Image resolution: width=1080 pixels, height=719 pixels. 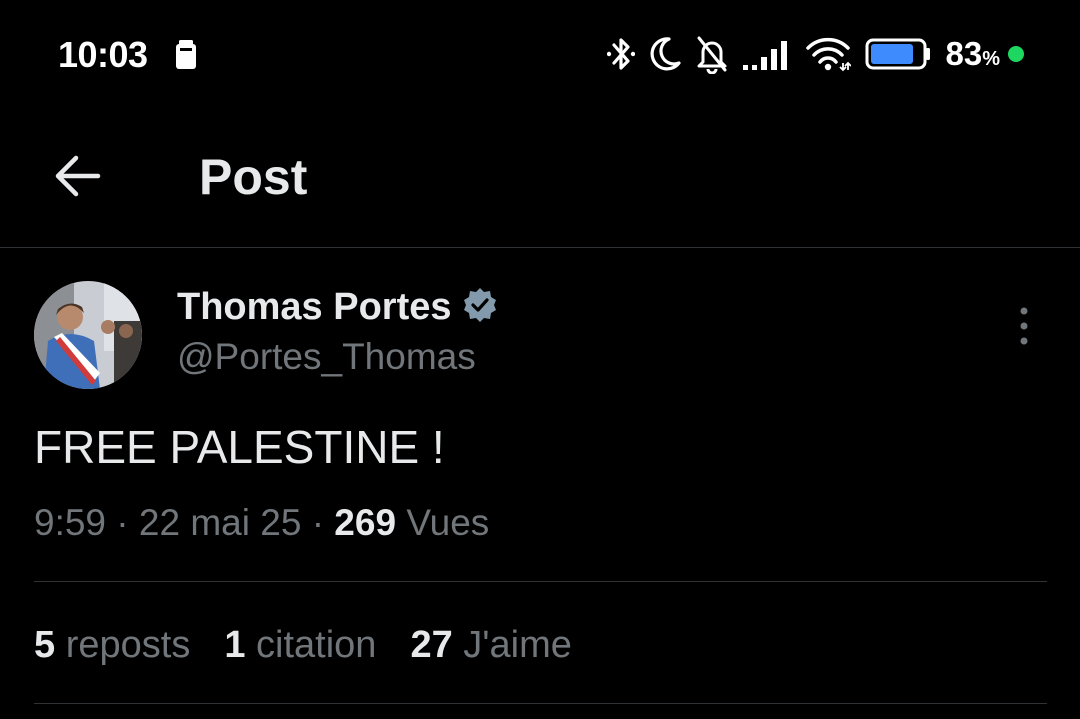 I want to click on battery-icon, so click(x=898, y=54).